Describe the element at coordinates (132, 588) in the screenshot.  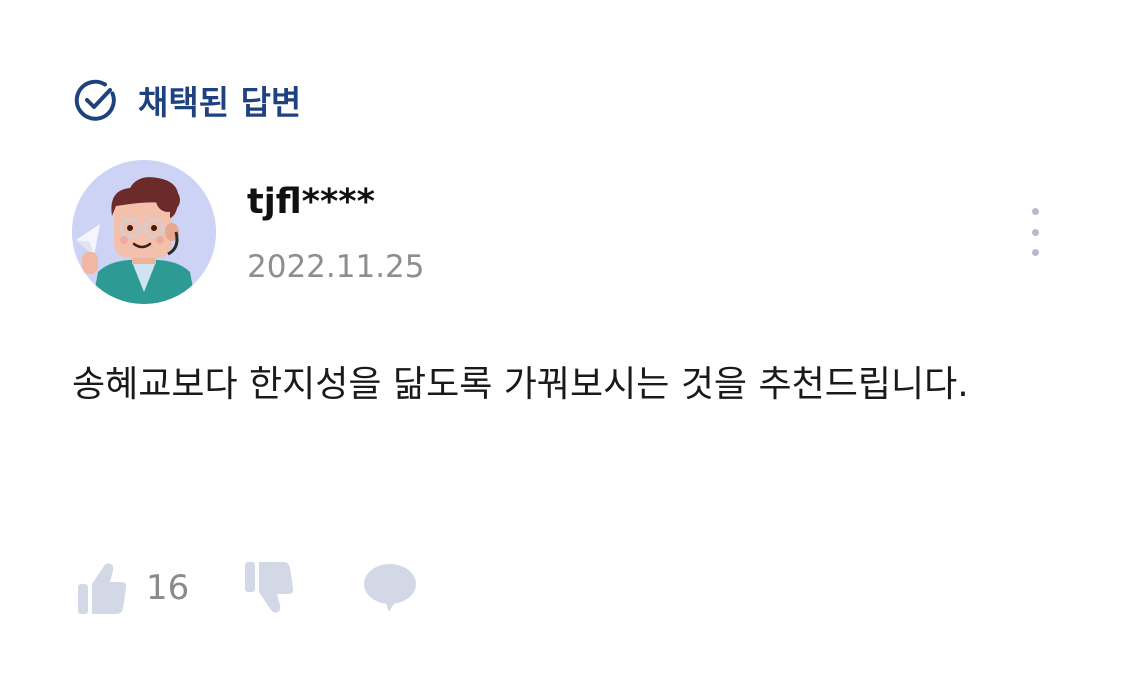
I see `like-button: 16` at that location.